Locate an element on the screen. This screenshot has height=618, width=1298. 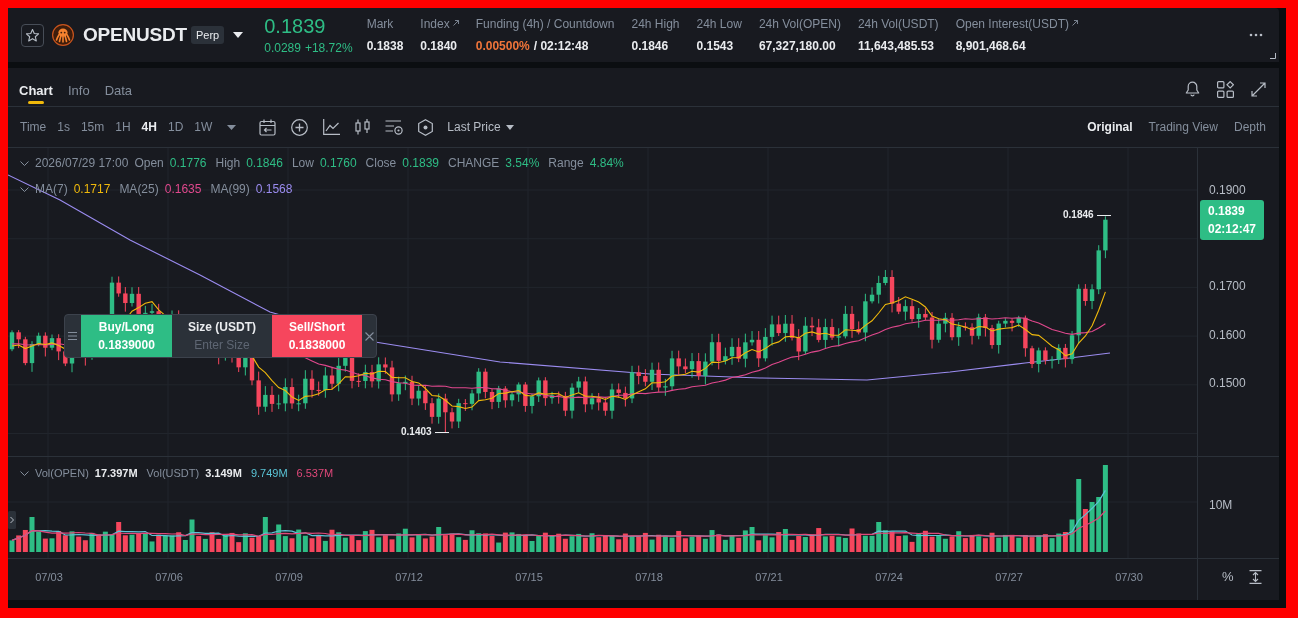
date-label: 07/03 is located at coordinates (49, 577).